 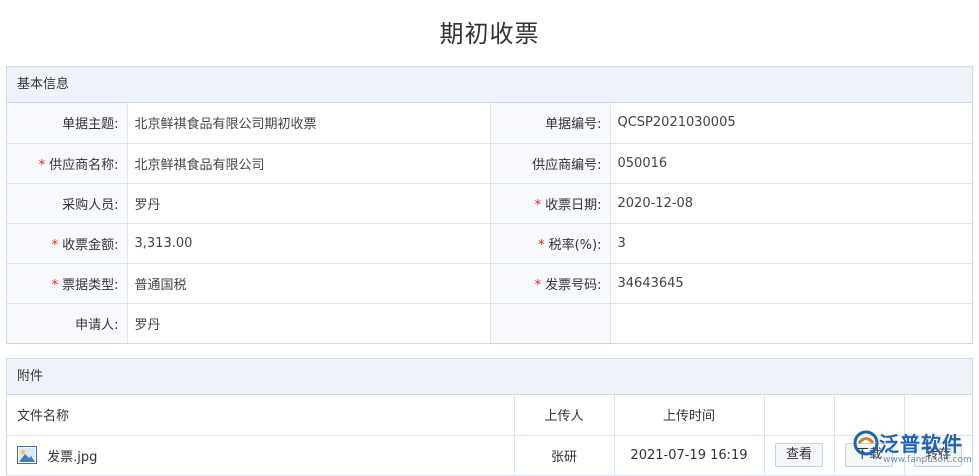 What do you see at coordinates (489, 85) in the screenshot?
I see `basic-info-header: 基本信息` at bounding box center [489, 85].